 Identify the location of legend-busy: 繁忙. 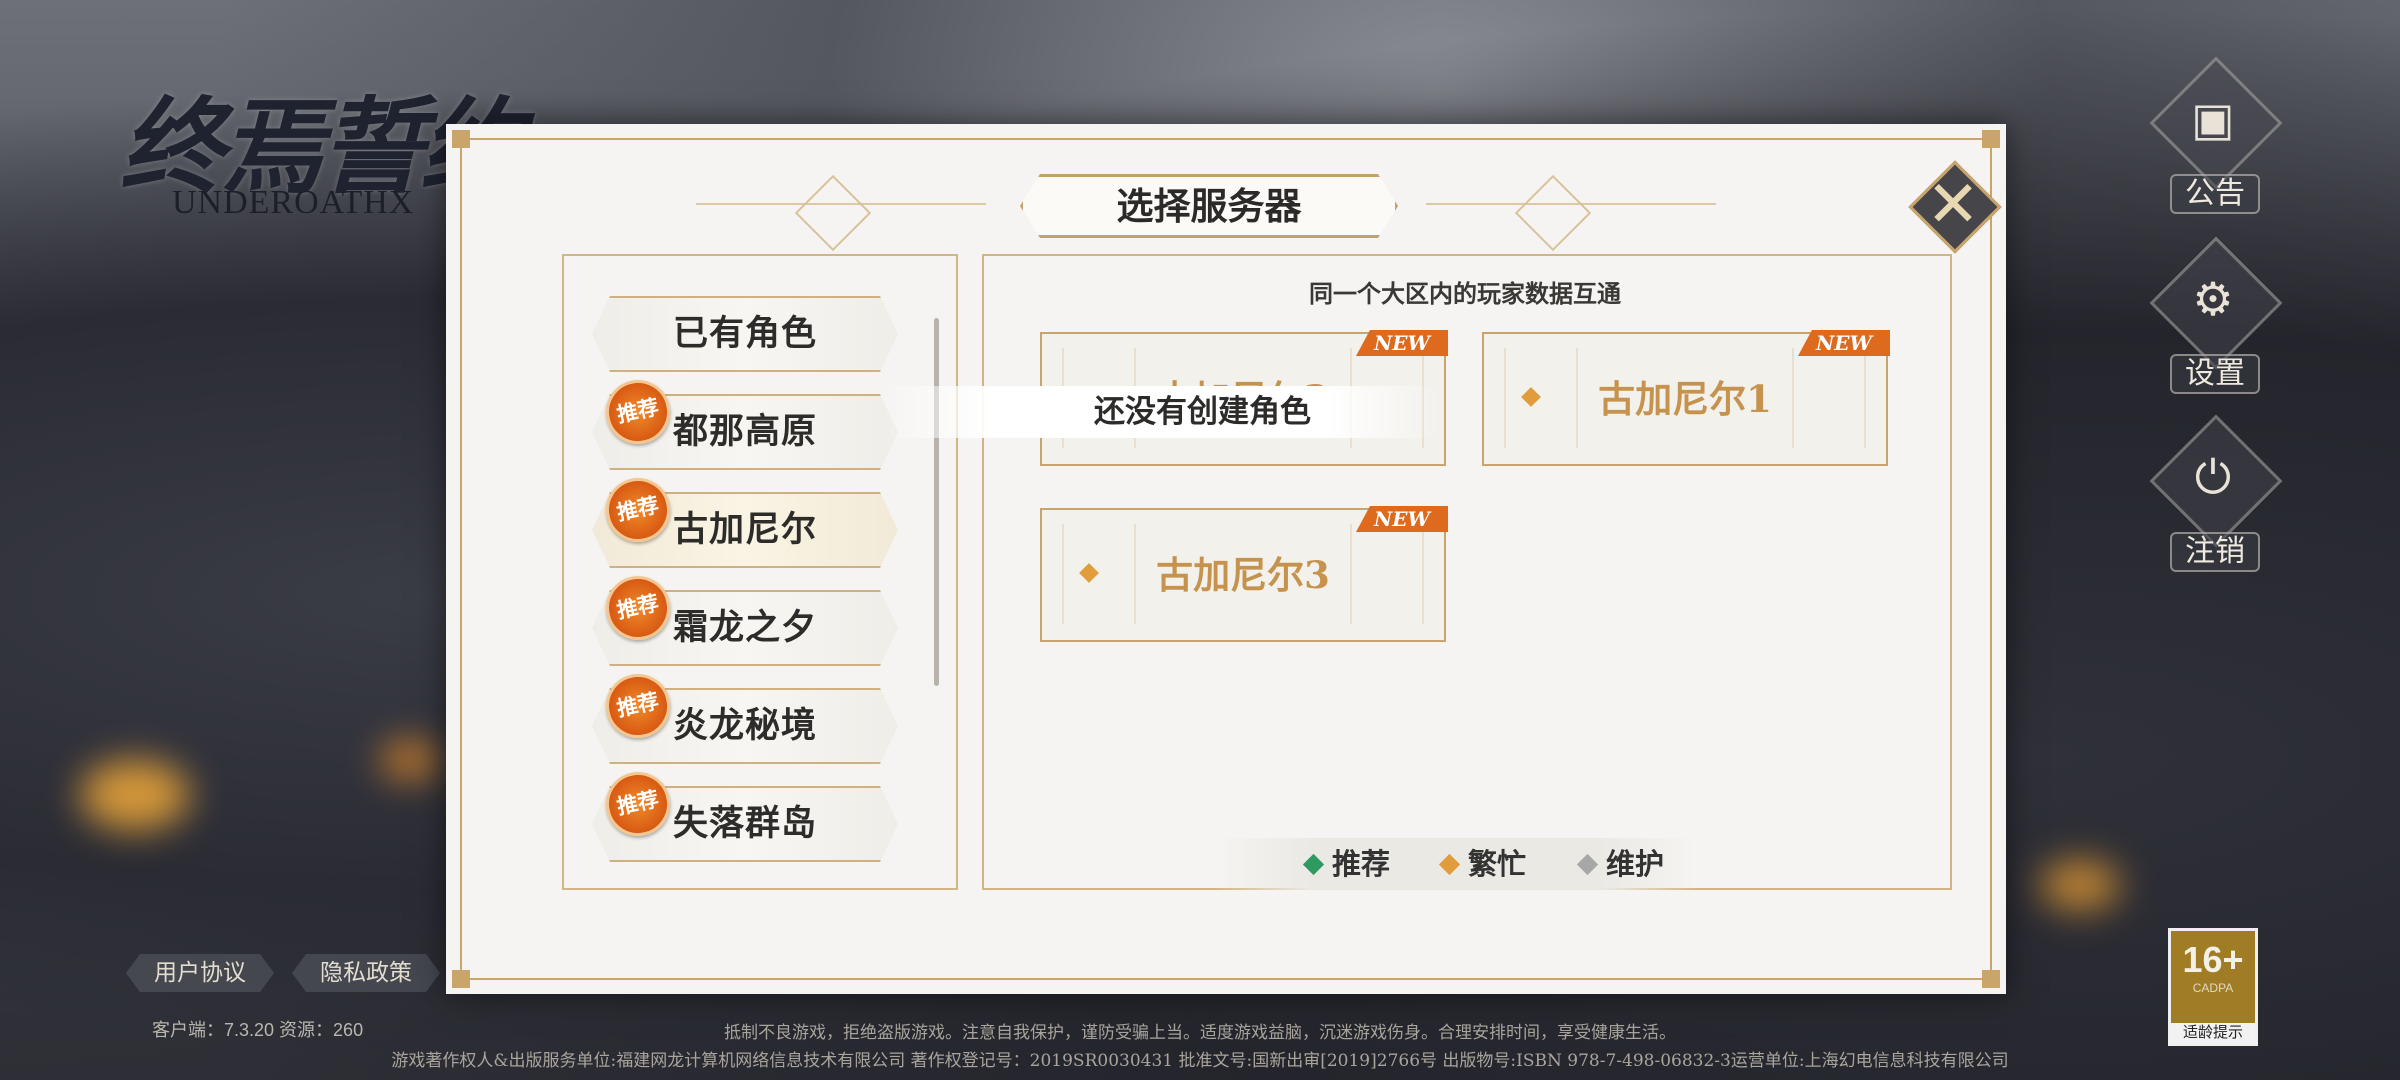
(1482, 864).